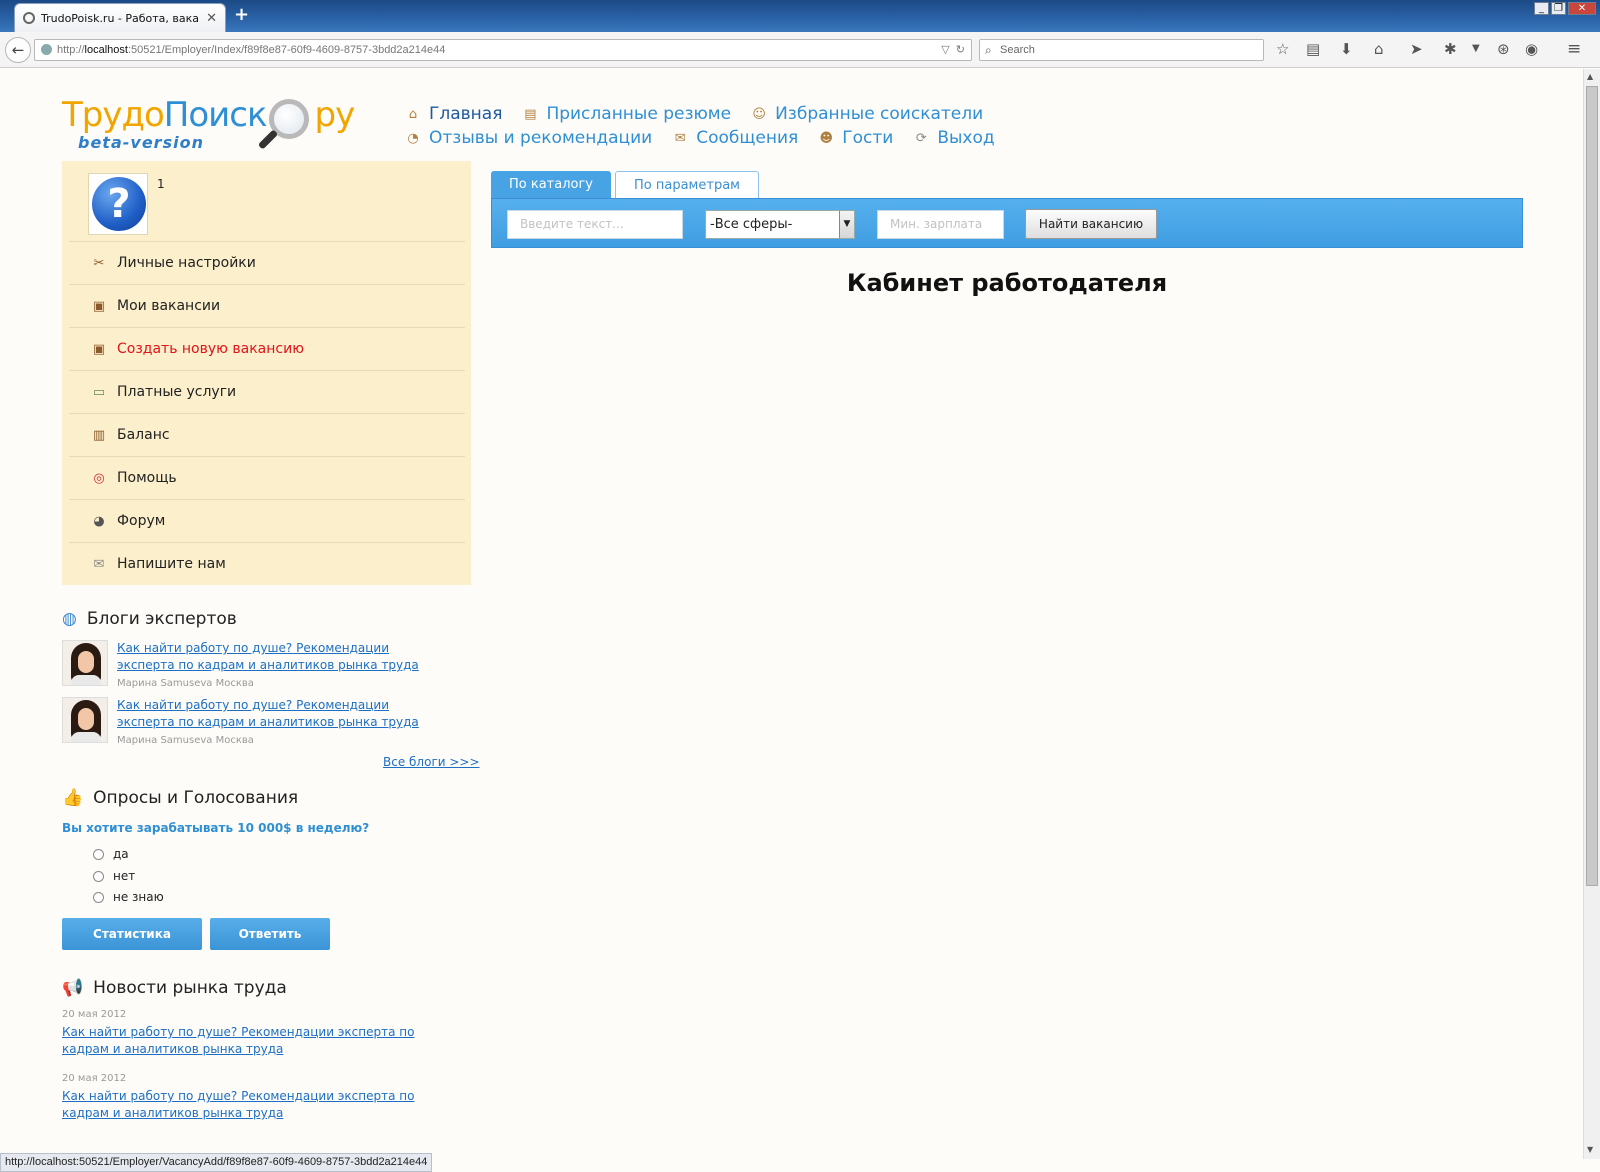 Image resolution: width=1600 pixels, height=1172 pixels. I want to click on nav-resumes-label: Присланные резюме, so click(639, 114).